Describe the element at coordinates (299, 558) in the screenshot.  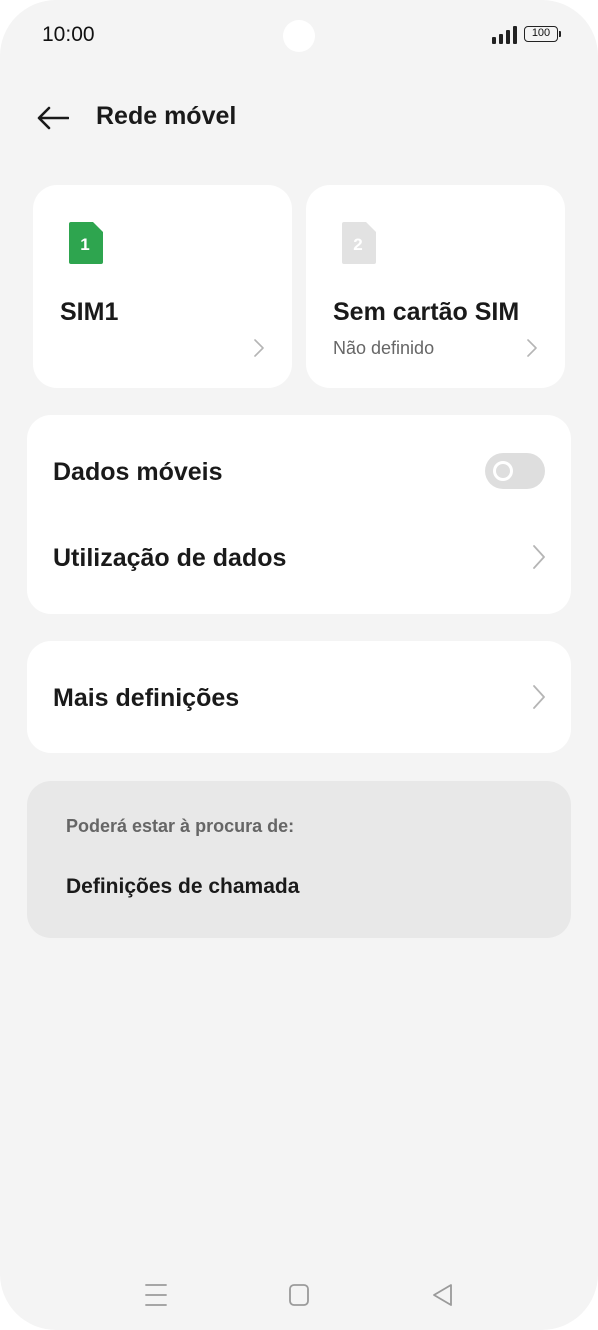
I see `data-usage-row: Utilização de dados` at that location.